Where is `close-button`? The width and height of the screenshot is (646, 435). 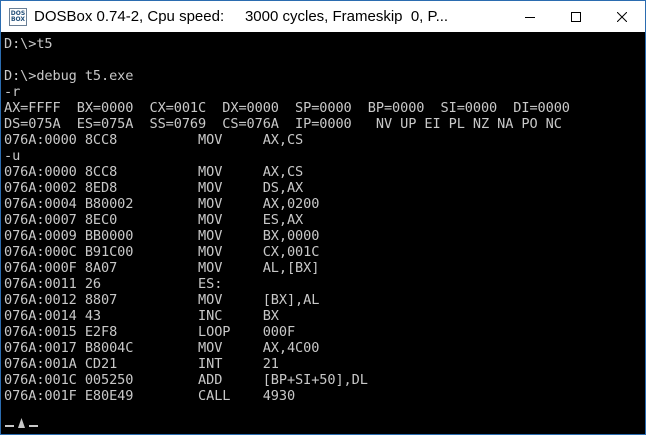
close-button is located at coordinates (622, 16).